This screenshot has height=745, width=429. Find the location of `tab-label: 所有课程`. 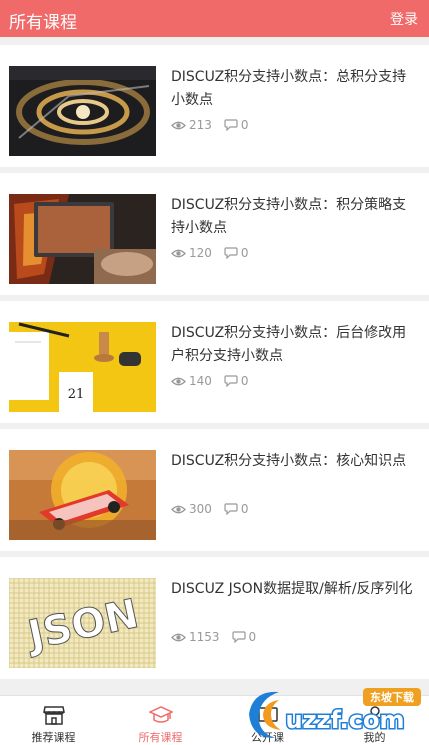

tab-label: 所有课程 is located at coordinates (160, 737).